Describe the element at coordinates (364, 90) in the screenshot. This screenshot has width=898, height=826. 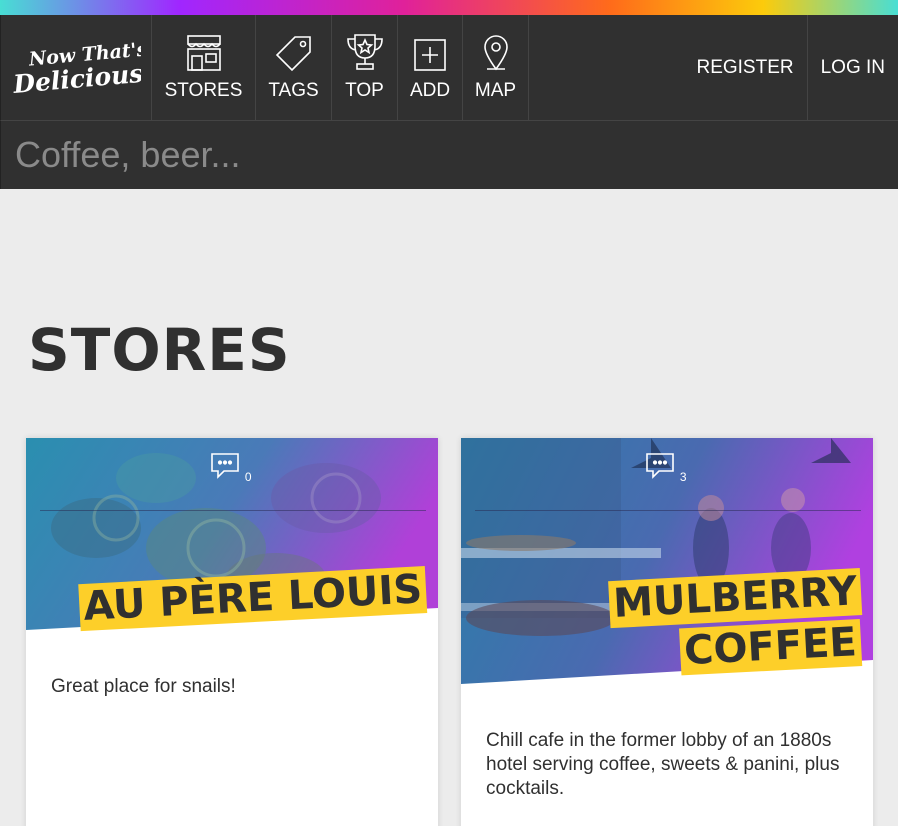
I see `nav-top-label: TOP` at that location.